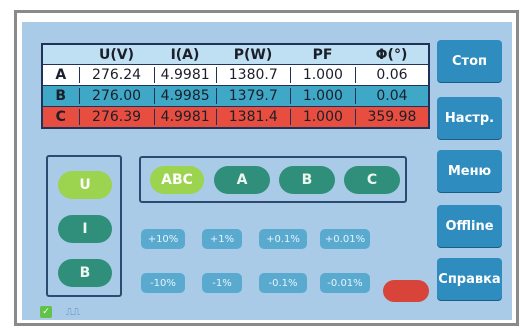 This screenshot has height=332, width=531. I want to click on header-phase-angle: Φ(°), so click(391, 54).